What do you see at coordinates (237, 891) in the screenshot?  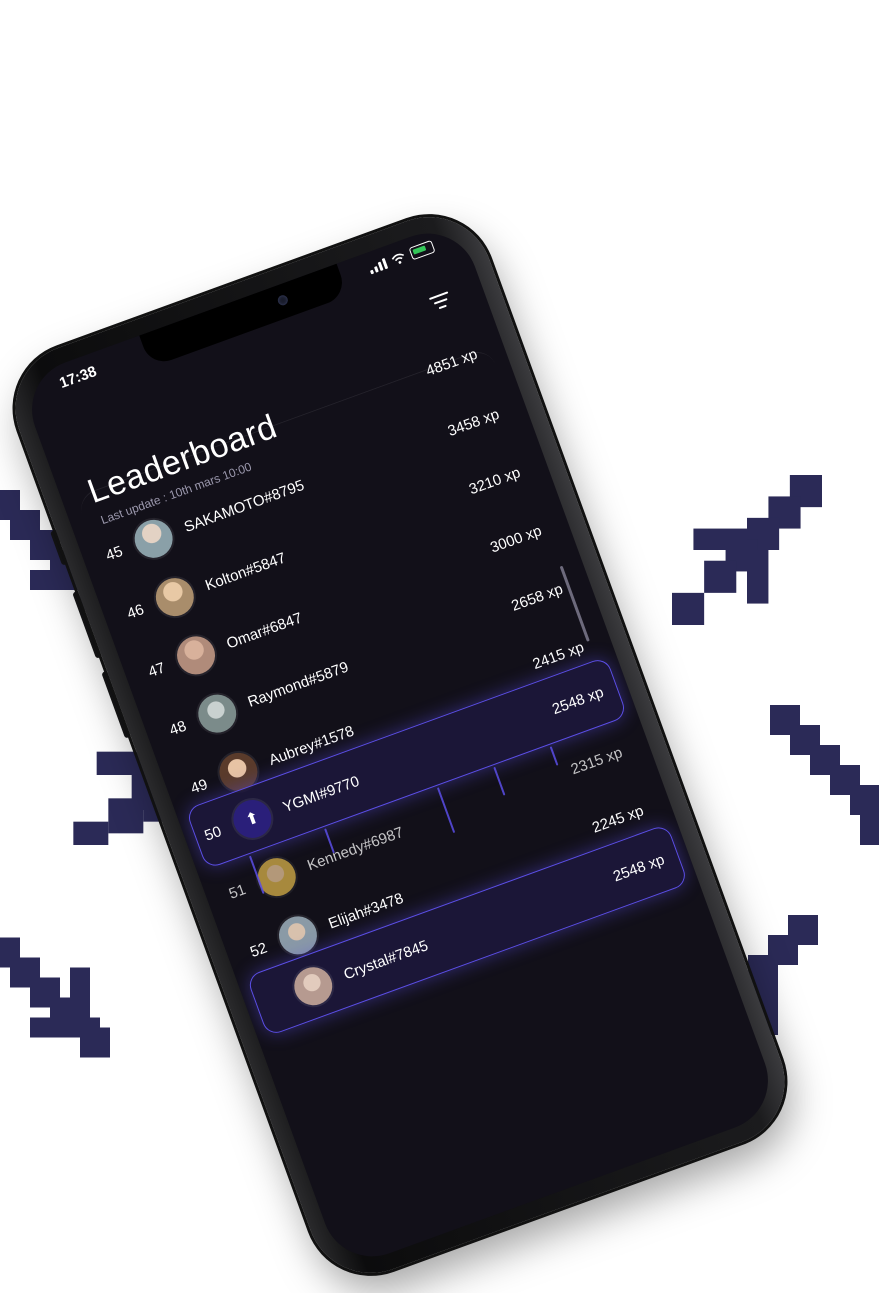 I see `rank-number: 51` at bounding box center [237, 891].